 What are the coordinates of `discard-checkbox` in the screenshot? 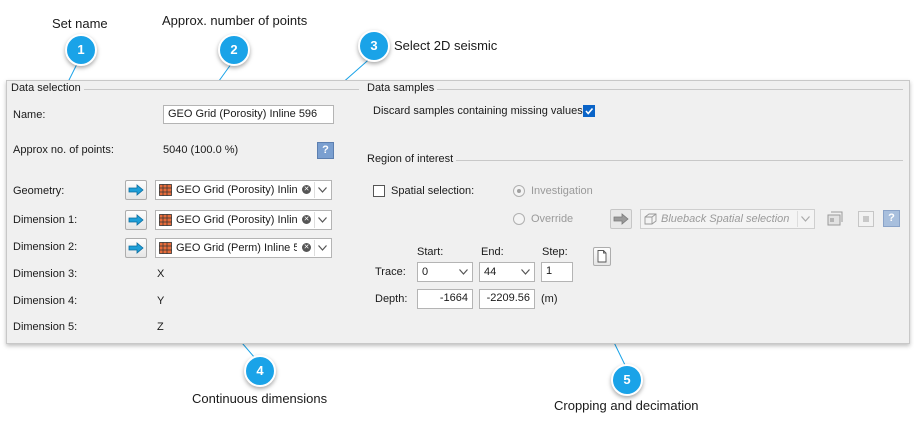 It's located at (589, 111).